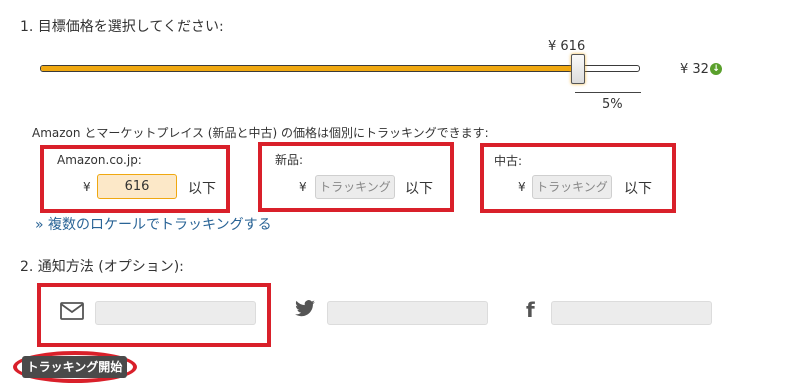  I want to click on used-suffix: 以下, so click(638, 189).